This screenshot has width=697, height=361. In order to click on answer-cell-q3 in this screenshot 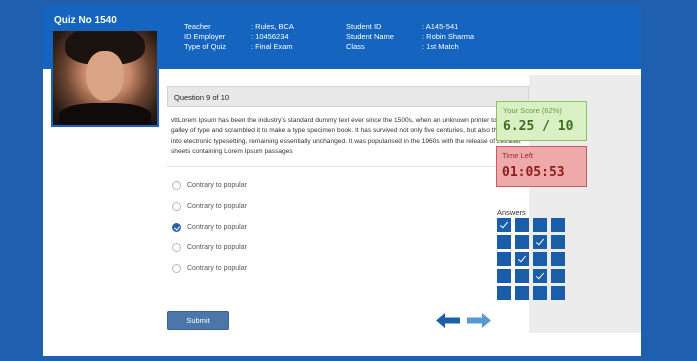, I will do `click(540, 225)`.